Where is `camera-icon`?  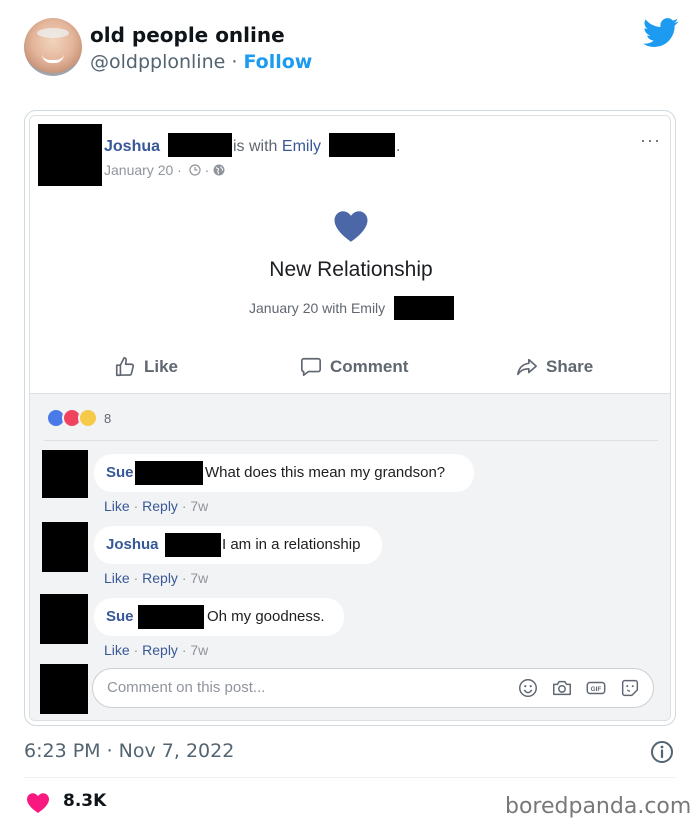 camera-icon is located at coordinates (562, 688).